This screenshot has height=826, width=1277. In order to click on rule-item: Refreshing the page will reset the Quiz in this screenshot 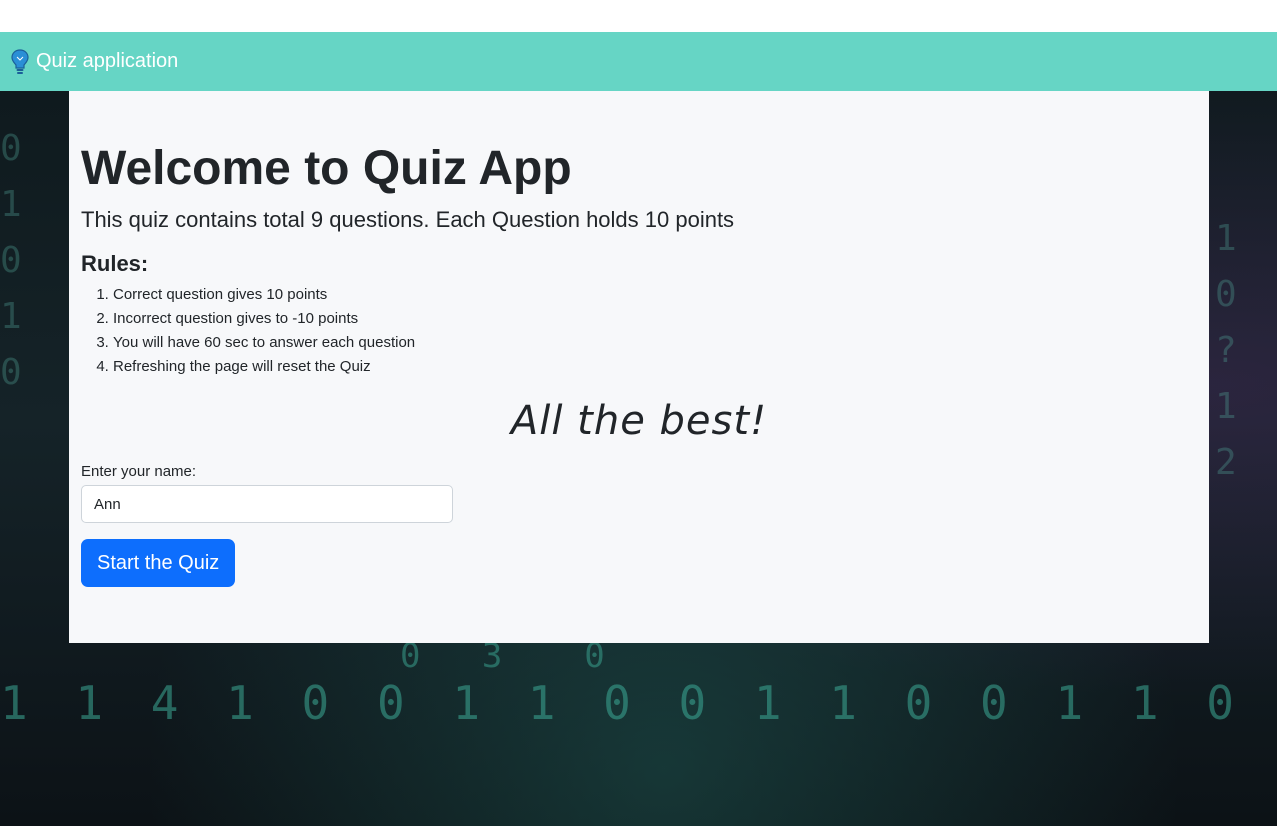, I will do `click(655, 367)`.